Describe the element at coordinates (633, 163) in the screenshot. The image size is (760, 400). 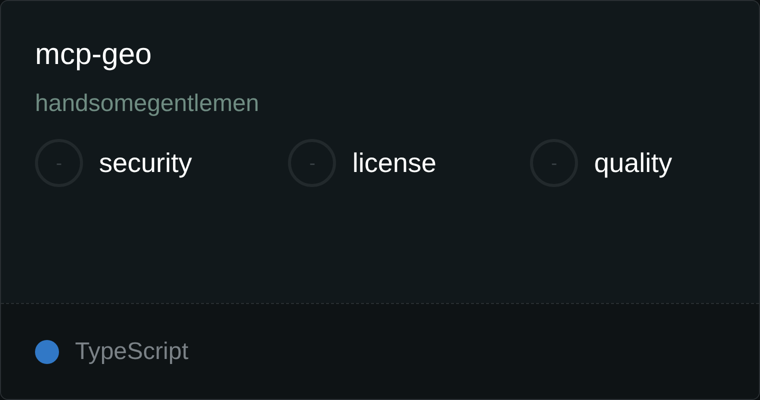
I see `score-label: quality` at that location.